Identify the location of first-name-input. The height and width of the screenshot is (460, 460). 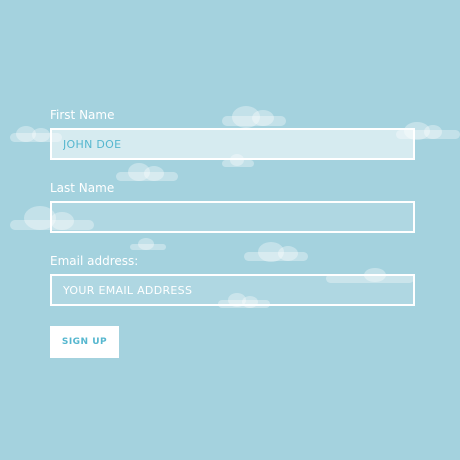
(232, 144).